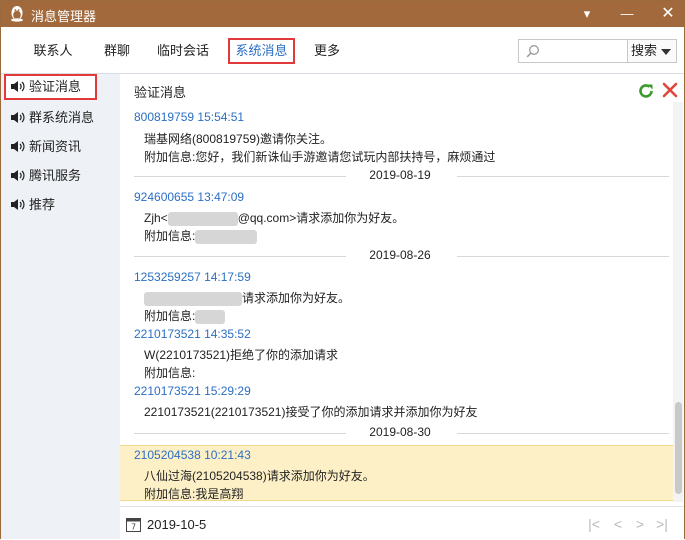 The width and height of the screenshot is (685, 540). Describe the element at coordinates (238, 139) in the screenshot. I see `message-text: 瑞基网络(800819759)邀请你关注。` at that location.